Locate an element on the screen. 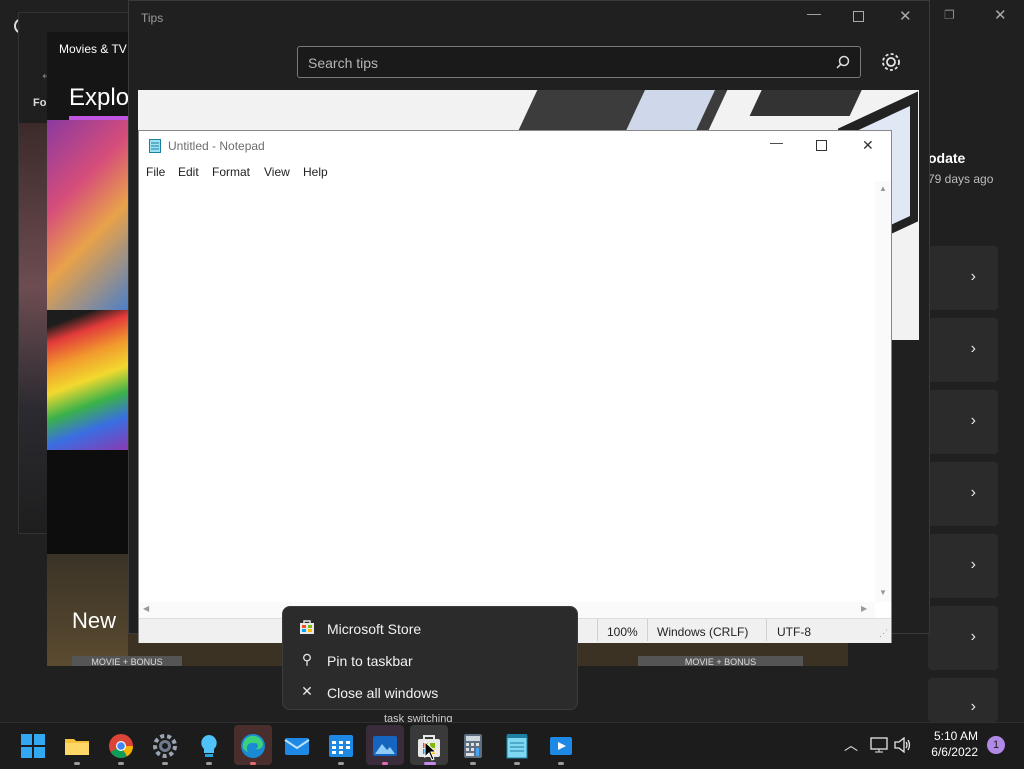  start-icon is located at coordinates (33, 746).